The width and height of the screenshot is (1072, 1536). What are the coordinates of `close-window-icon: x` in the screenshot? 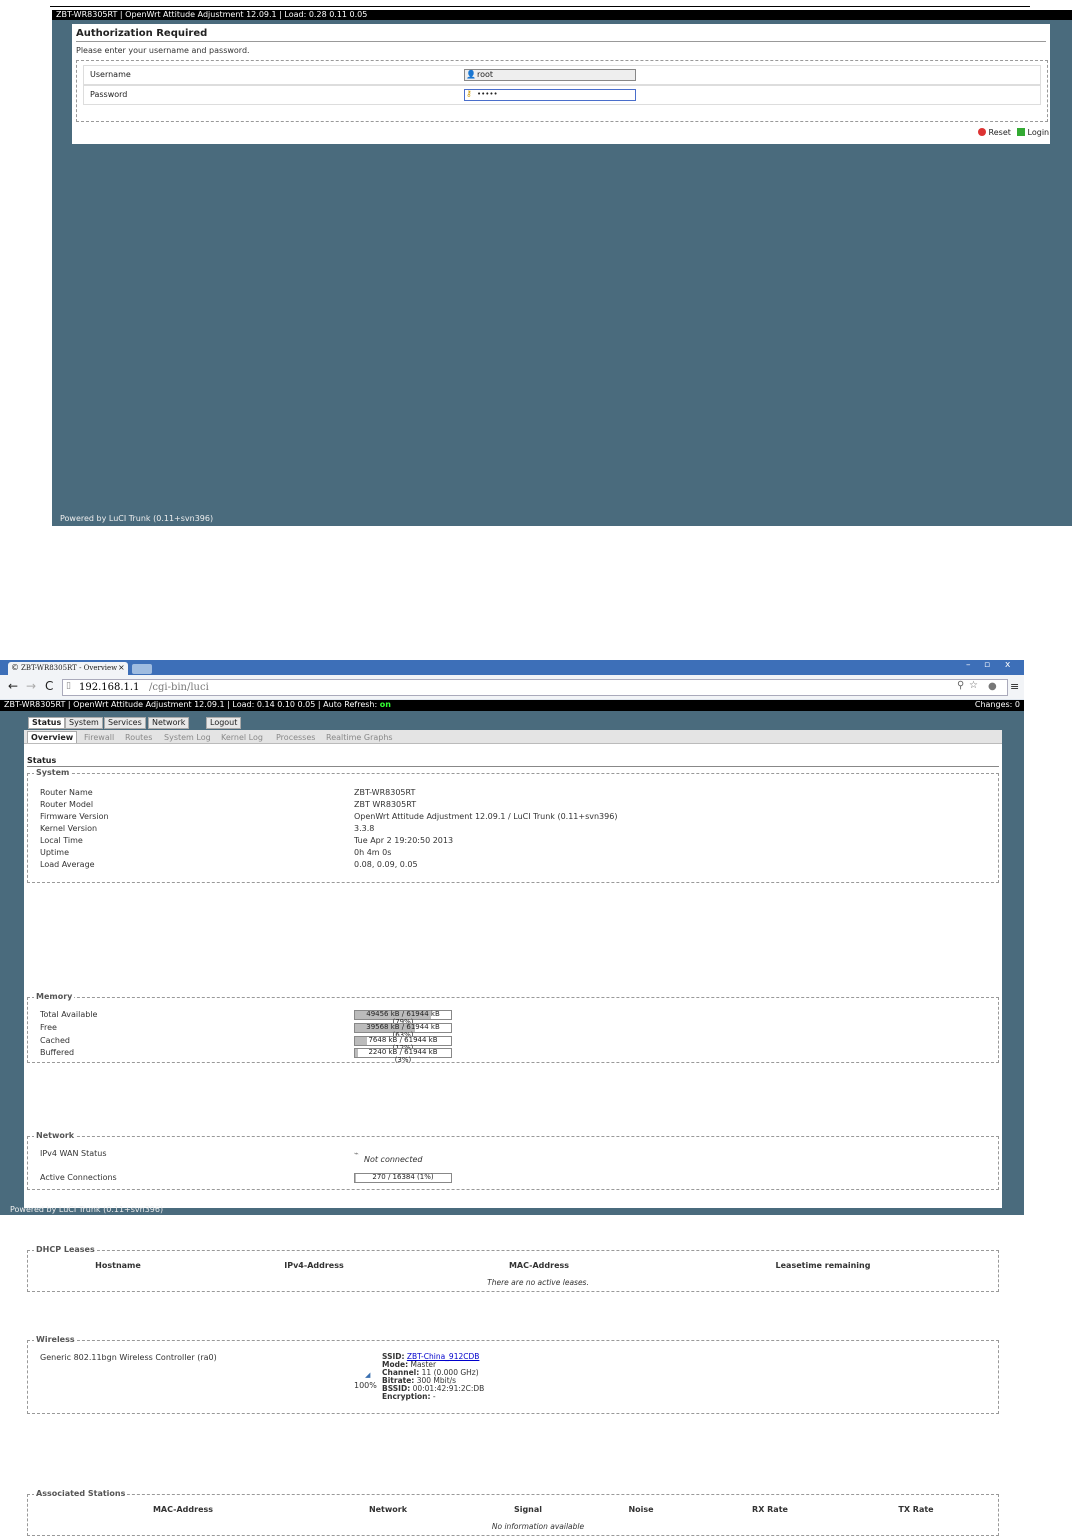 It's located at (1007, 665).